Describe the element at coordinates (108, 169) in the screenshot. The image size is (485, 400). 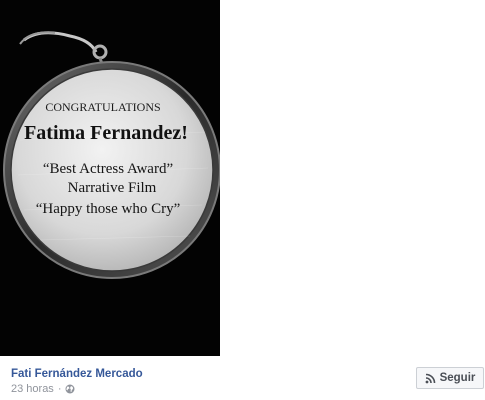
I see `medal-line-3: “Best Actress Award”` at that location.